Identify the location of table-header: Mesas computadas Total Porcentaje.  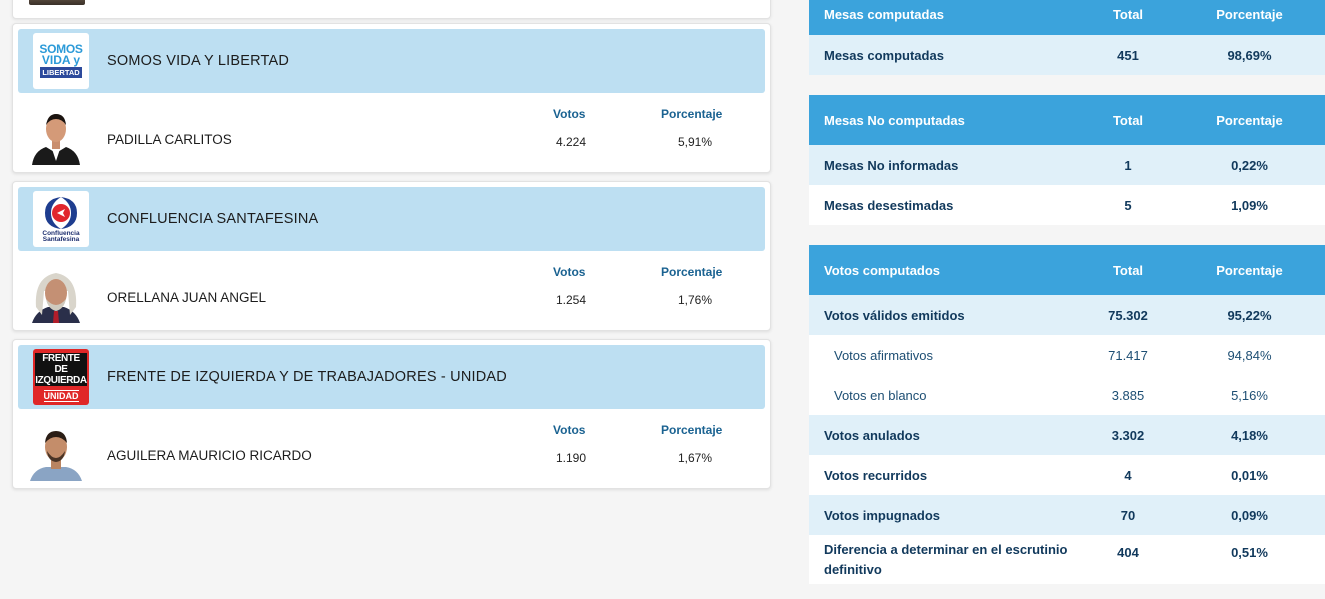
(1067, 17).